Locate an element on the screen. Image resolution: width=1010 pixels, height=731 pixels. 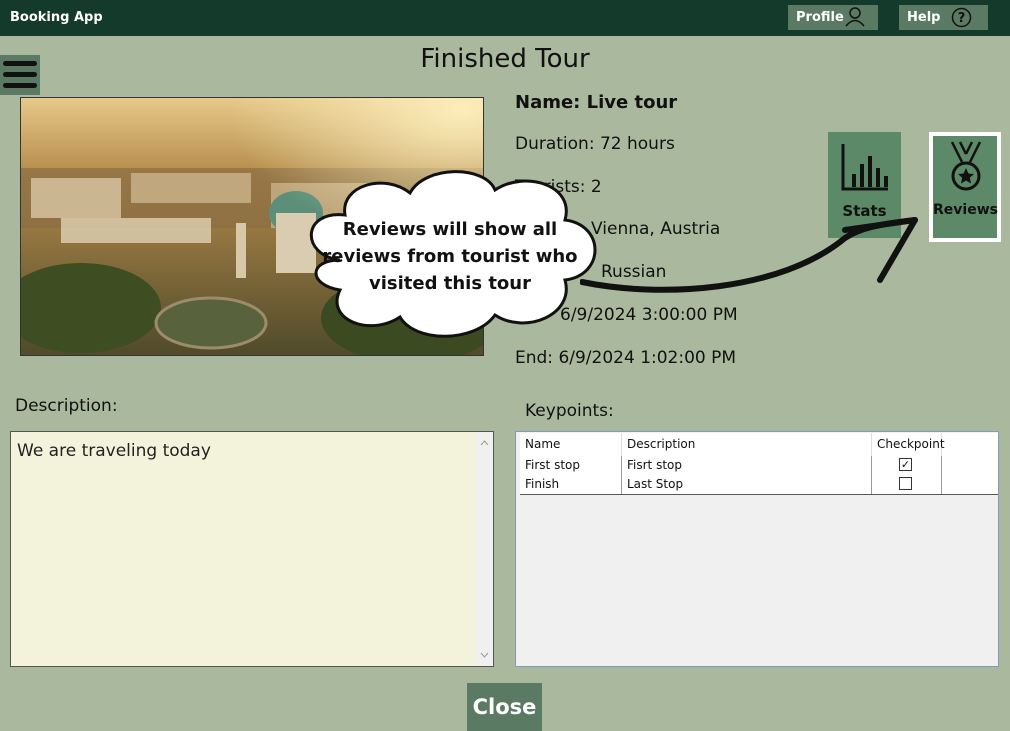
profile-button: Profile is located at coordinates (833, 17).